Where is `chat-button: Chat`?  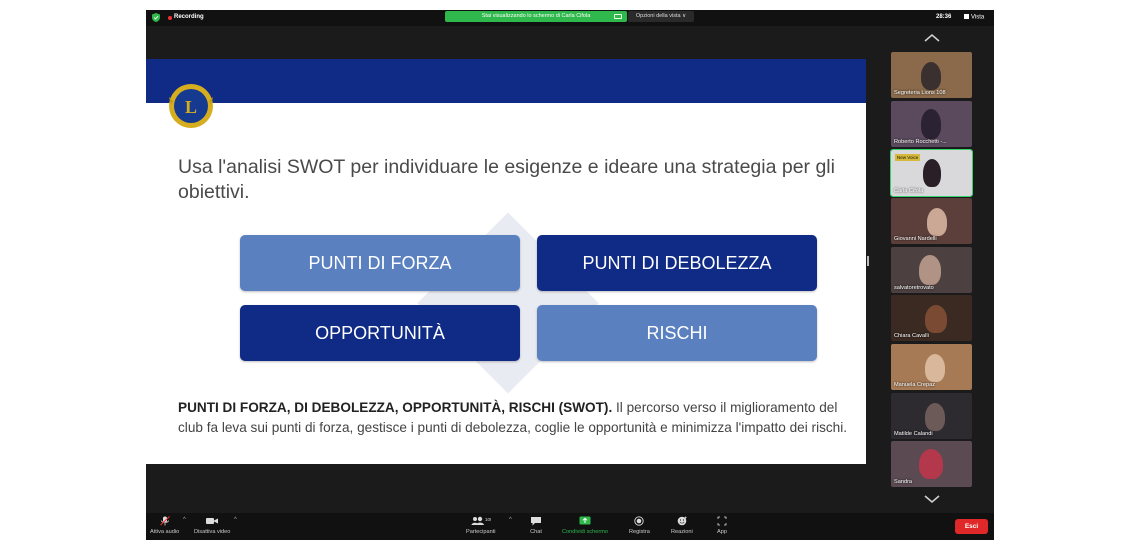 chat-button: Chat is located at coordinates (536, 525).